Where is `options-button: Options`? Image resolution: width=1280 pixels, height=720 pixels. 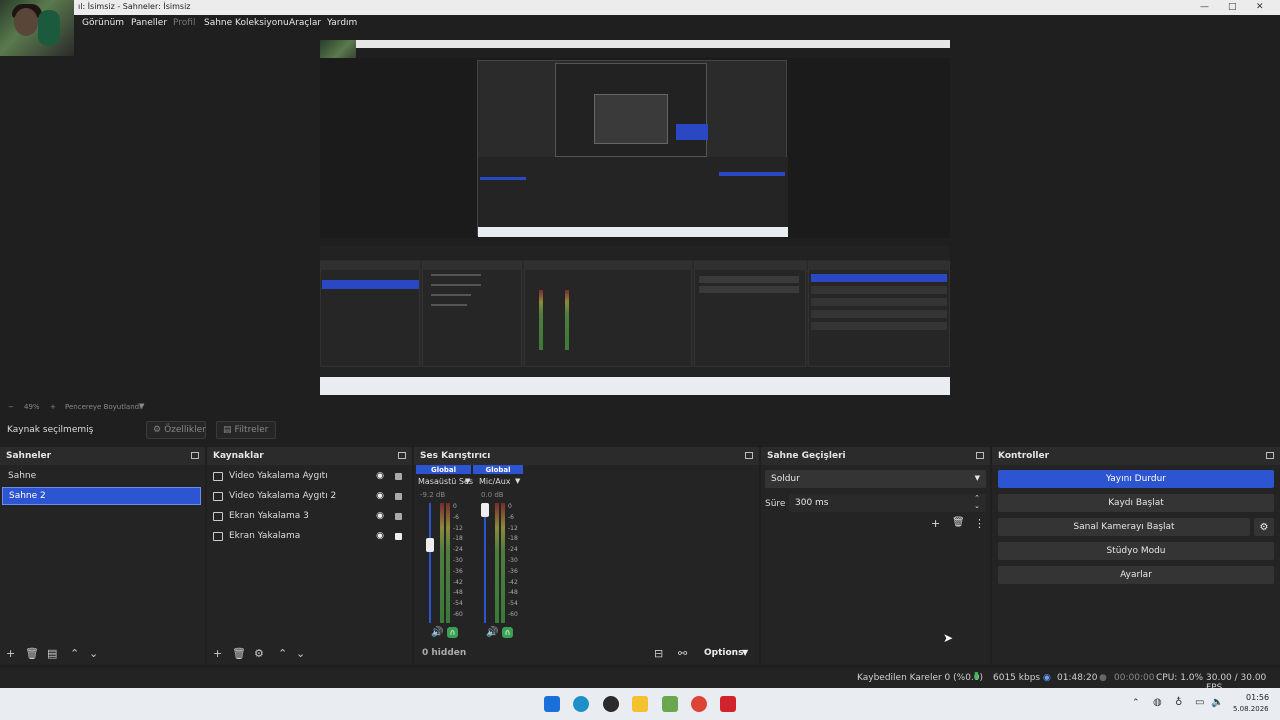
options-button: Options is located at coordinates (723, 653).